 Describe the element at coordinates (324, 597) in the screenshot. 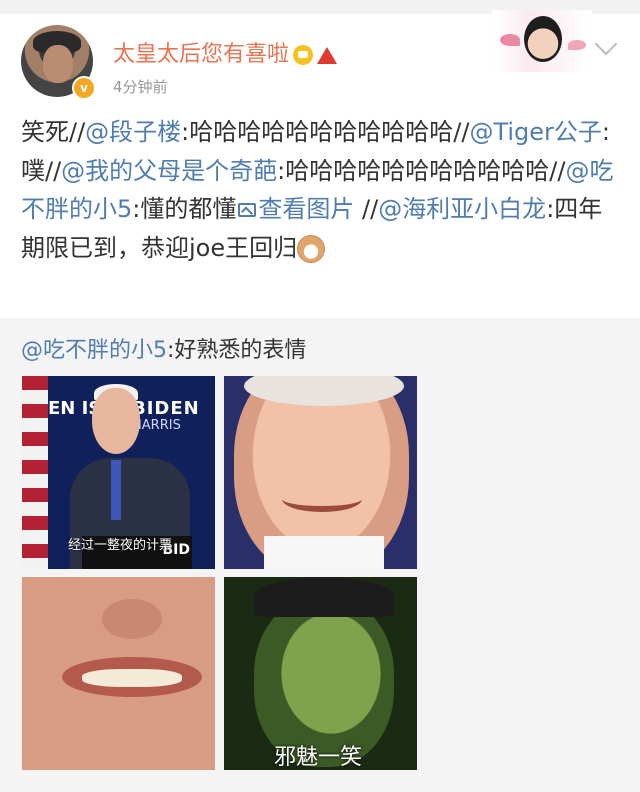

I see `hair` at that location.